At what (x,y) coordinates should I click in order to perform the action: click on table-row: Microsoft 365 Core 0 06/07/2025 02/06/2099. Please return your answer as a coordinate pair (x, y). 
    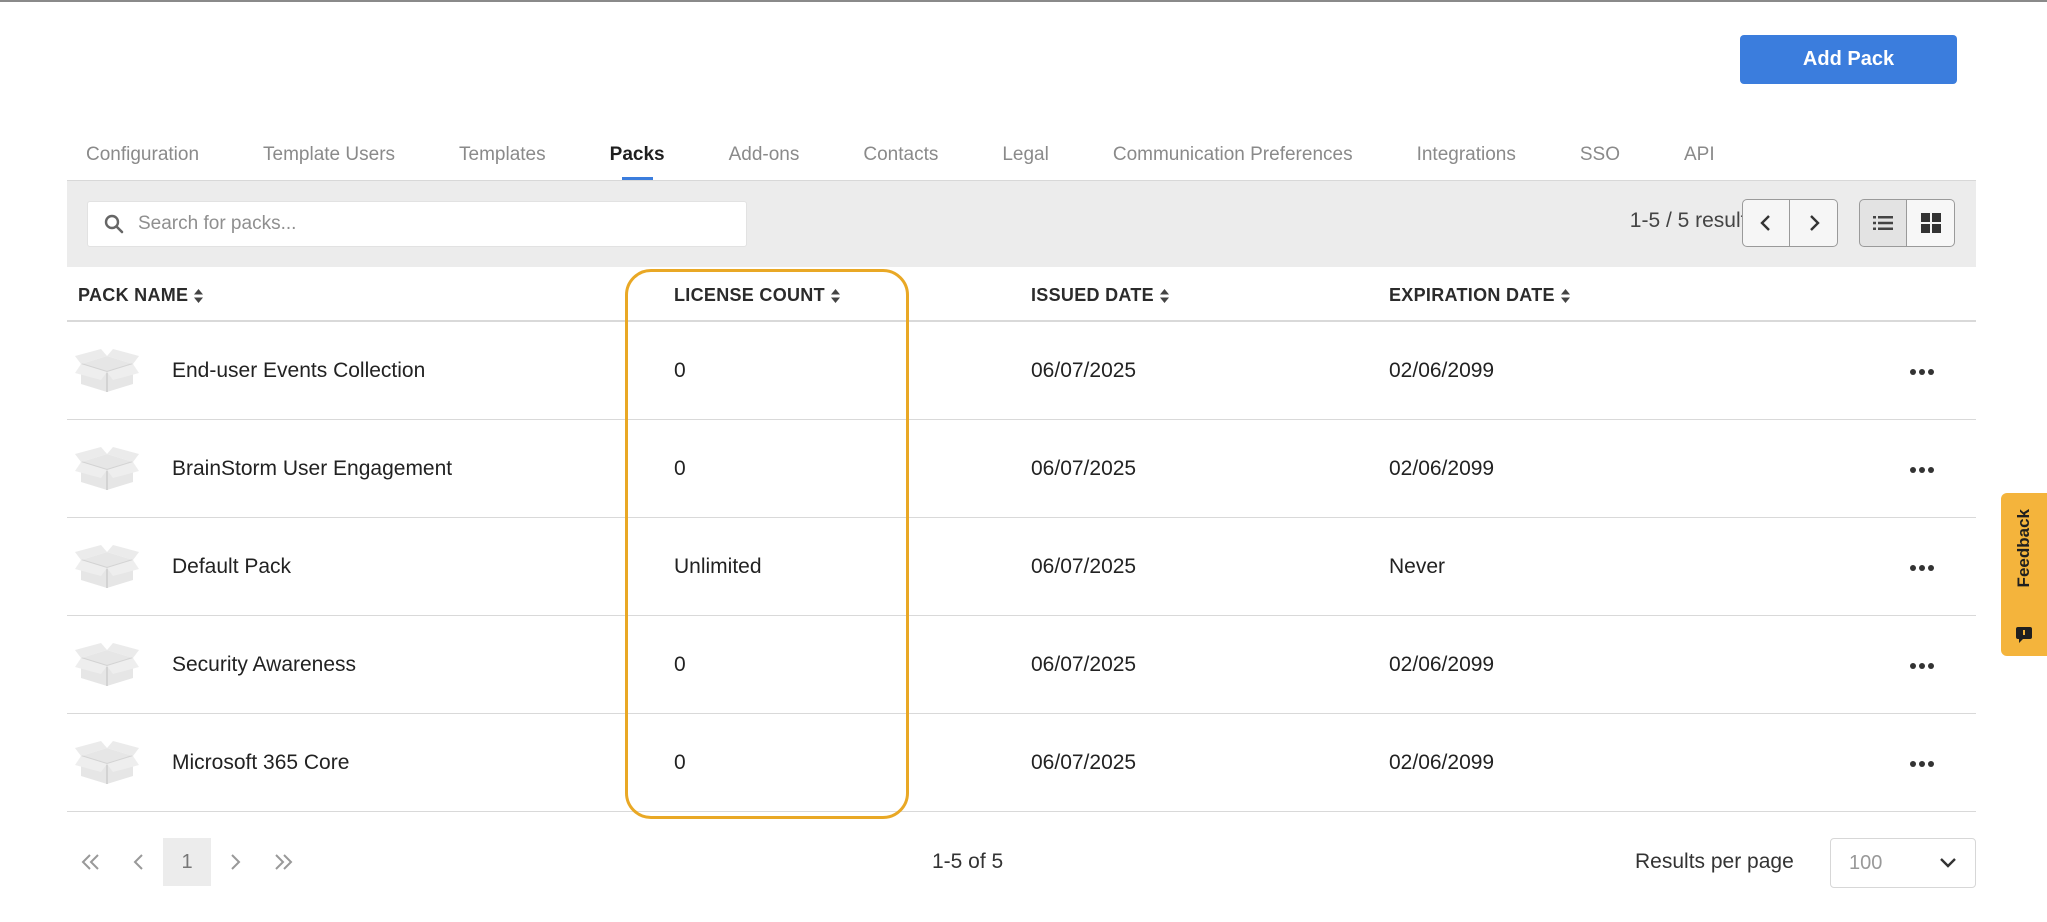
    Looking at the image, I should click on (1021, 763).